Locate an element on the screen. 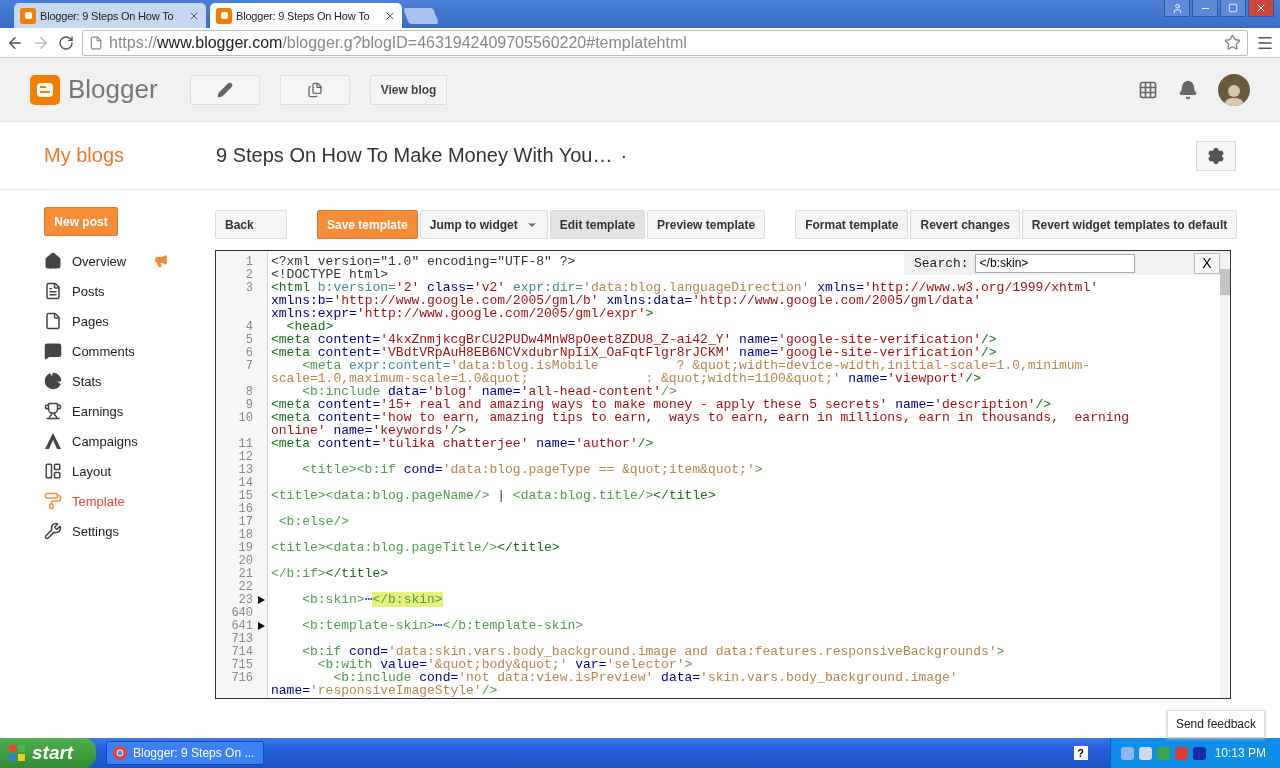 This screenshot has width=1280, height=768. code-line: <meta content='tulika chatterjee' name='author'/> is located at coordinates (462, 443).